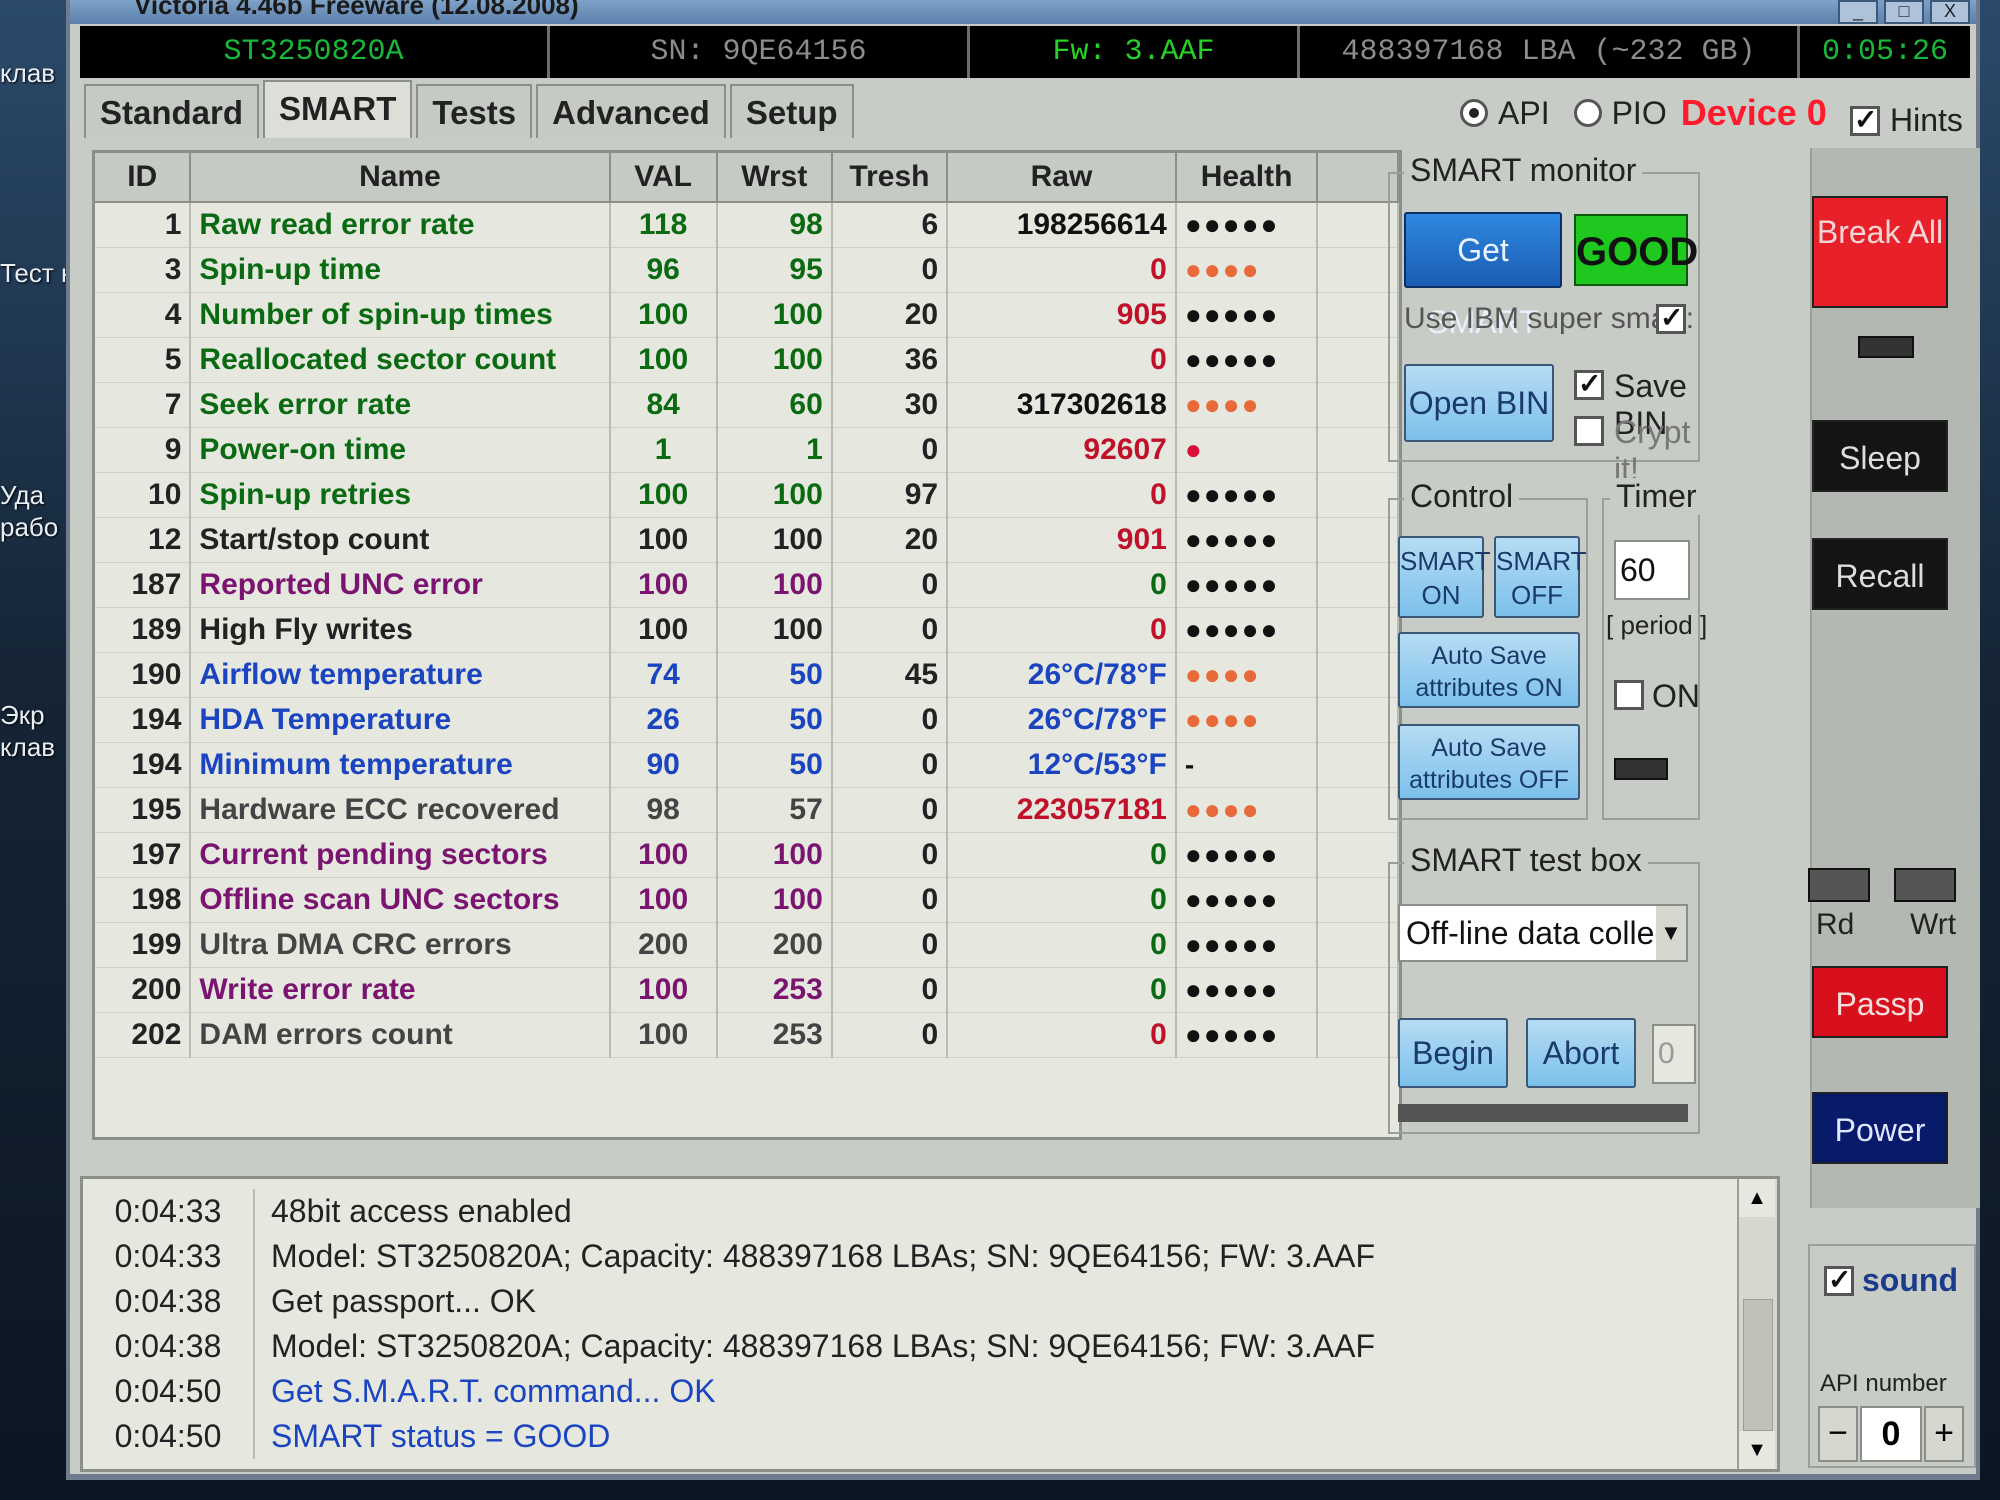  What do you see at coordinates (143, 315) in the screenshot?
I see `attribute-id: 4` at bounding box center [143, 315].